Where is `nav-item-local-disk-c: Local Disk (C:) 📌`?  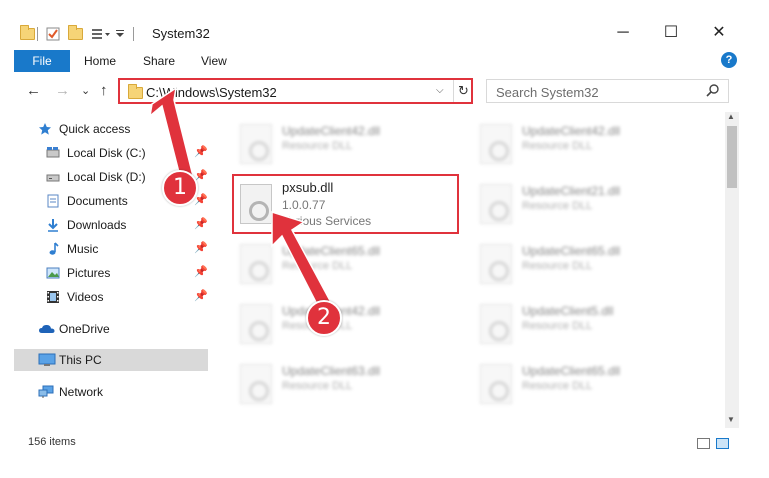
nav-item-local-disk-c: Local Disk (C:) 📌 is located at coordinates (111, 153).